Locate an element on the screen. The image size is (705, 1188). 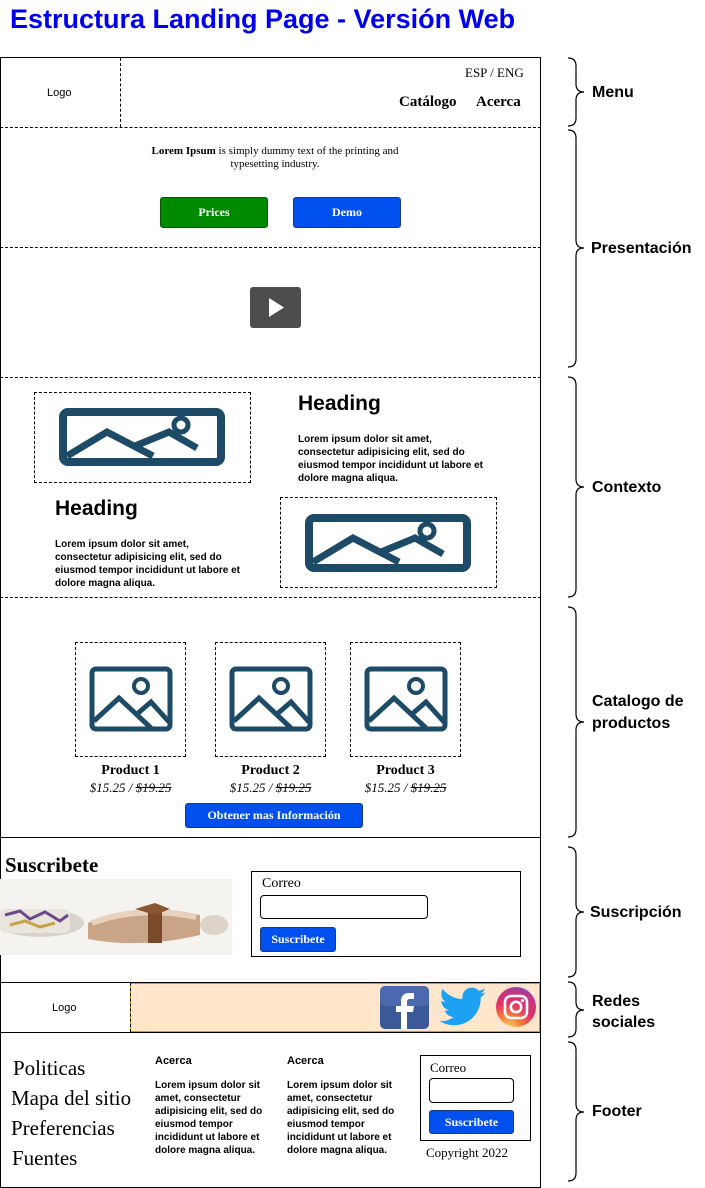
footer-link-fuentes: Fuentes is located at coordinates (44, 1158).